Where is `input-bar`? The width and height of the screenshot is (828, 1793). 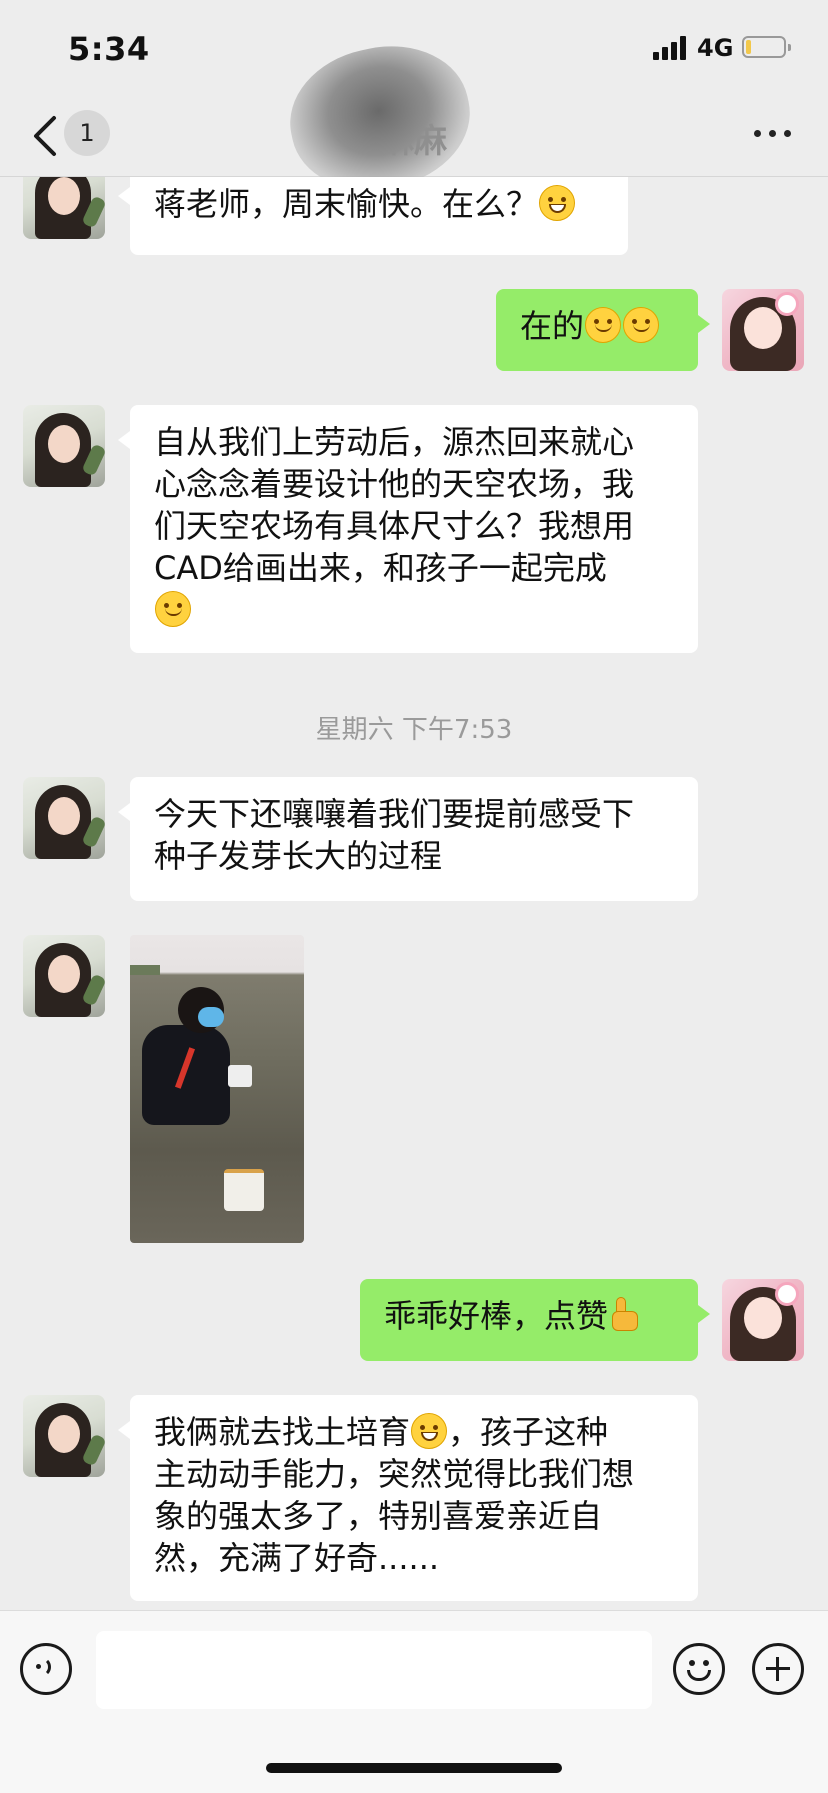
input-bar is located at coordinates (414, 1701).